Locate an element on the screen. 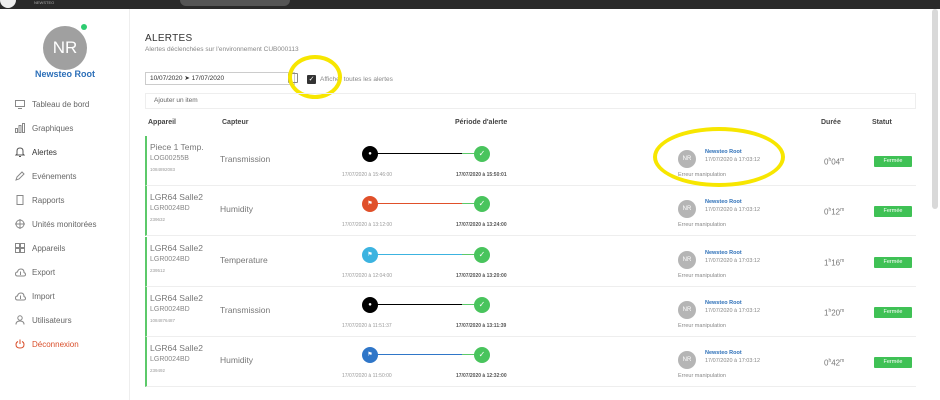 This screenshot has width=940, height=400. alert-end-time: 17/07/2020 à 12:32:00 is located at coordinates (481, 376).